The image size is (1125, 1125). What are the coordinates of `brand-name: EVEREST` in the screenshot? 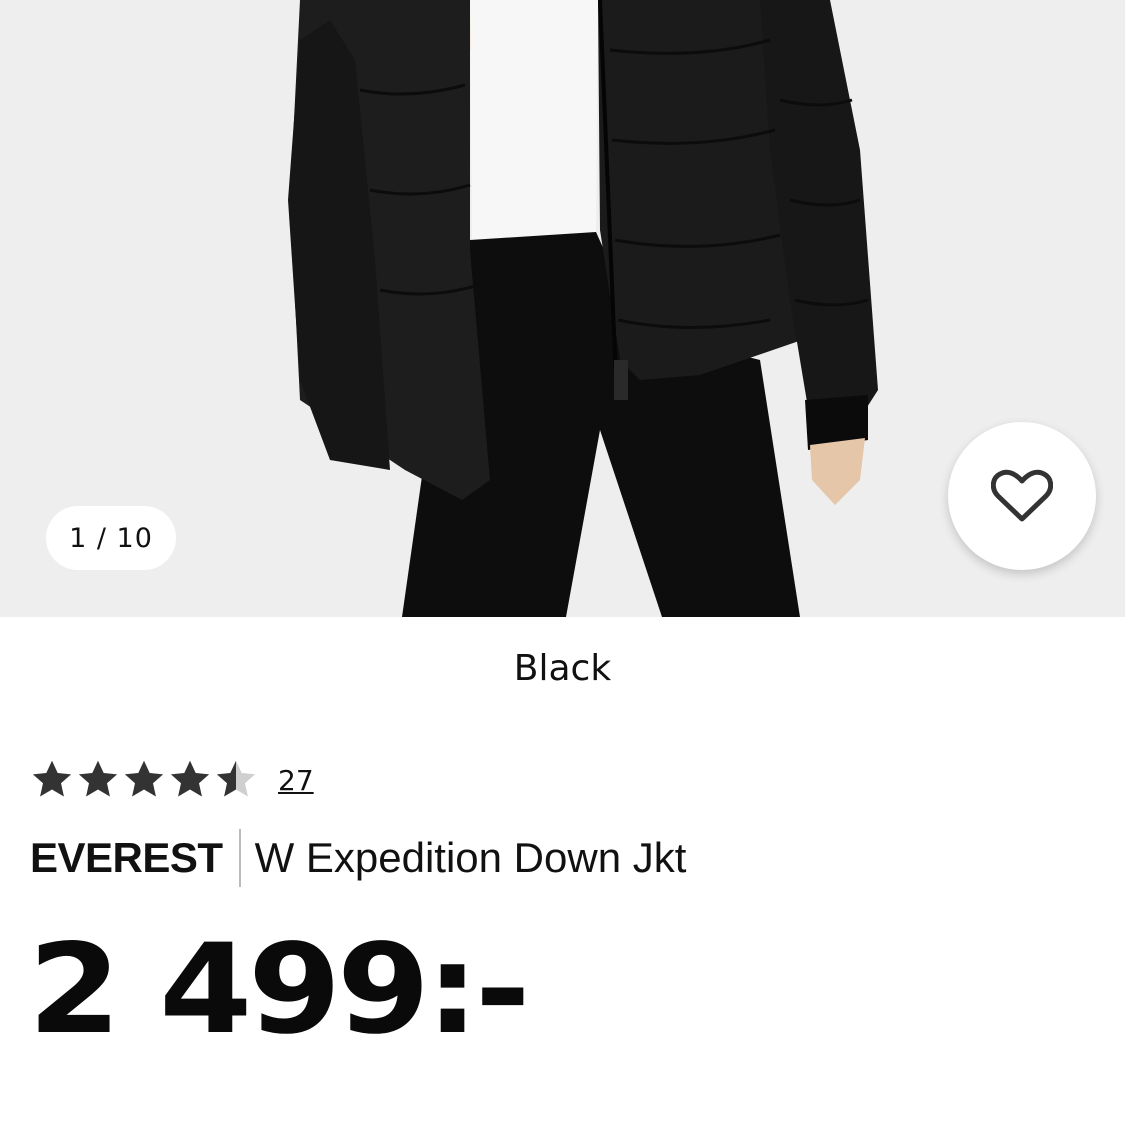 It's located at (126, 857).